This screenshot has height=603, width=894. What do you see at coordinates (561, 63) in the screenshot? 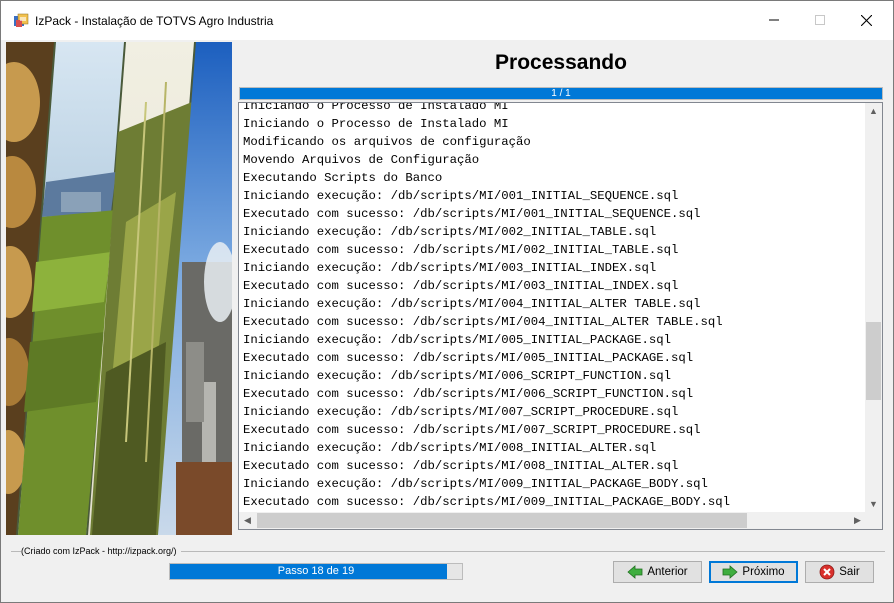
I see `page-title: Processando` at bounding box center [561, 63].